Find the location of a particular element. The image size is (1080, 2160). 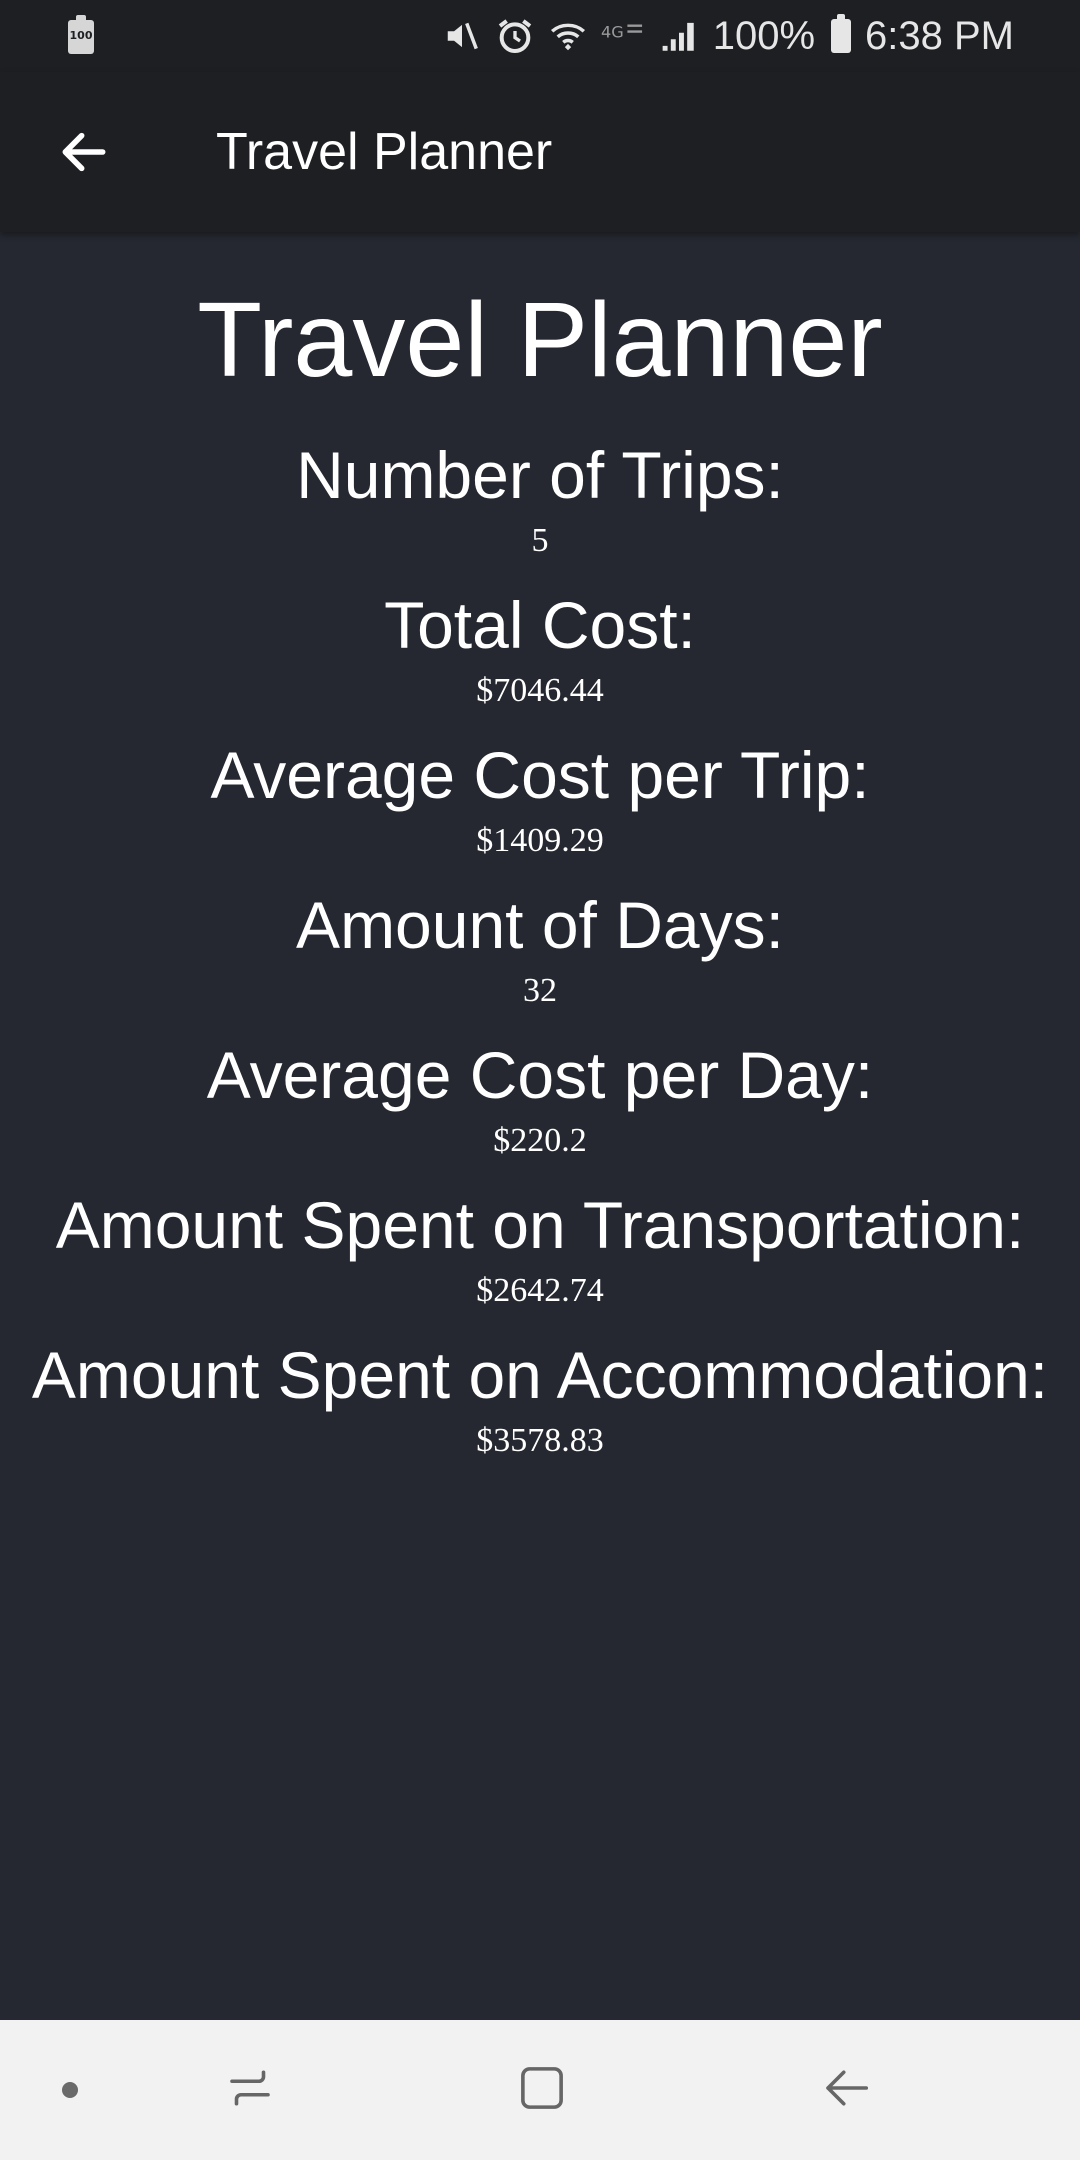

battery-percent: 100% is located at coordinates (764, 35).